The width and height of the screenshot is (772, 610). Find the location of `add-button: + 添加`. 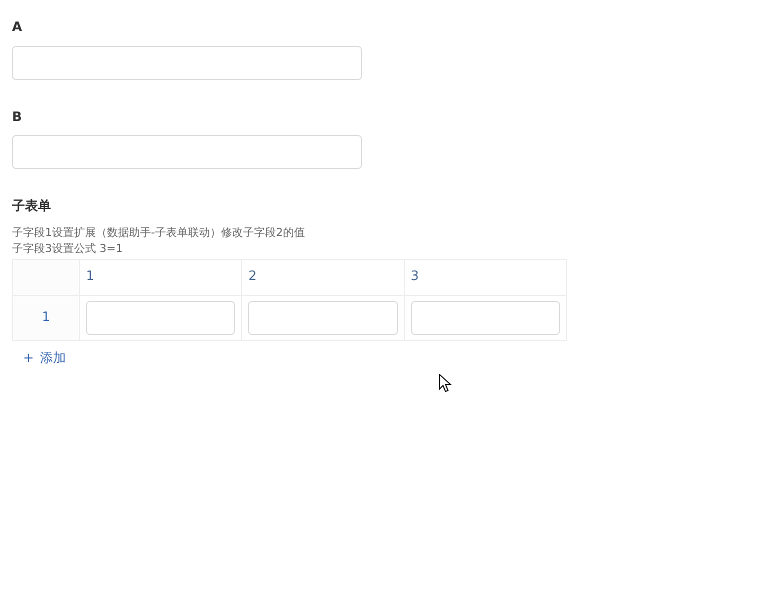

add-button: + 添加 is located at coordinates (44, 358).